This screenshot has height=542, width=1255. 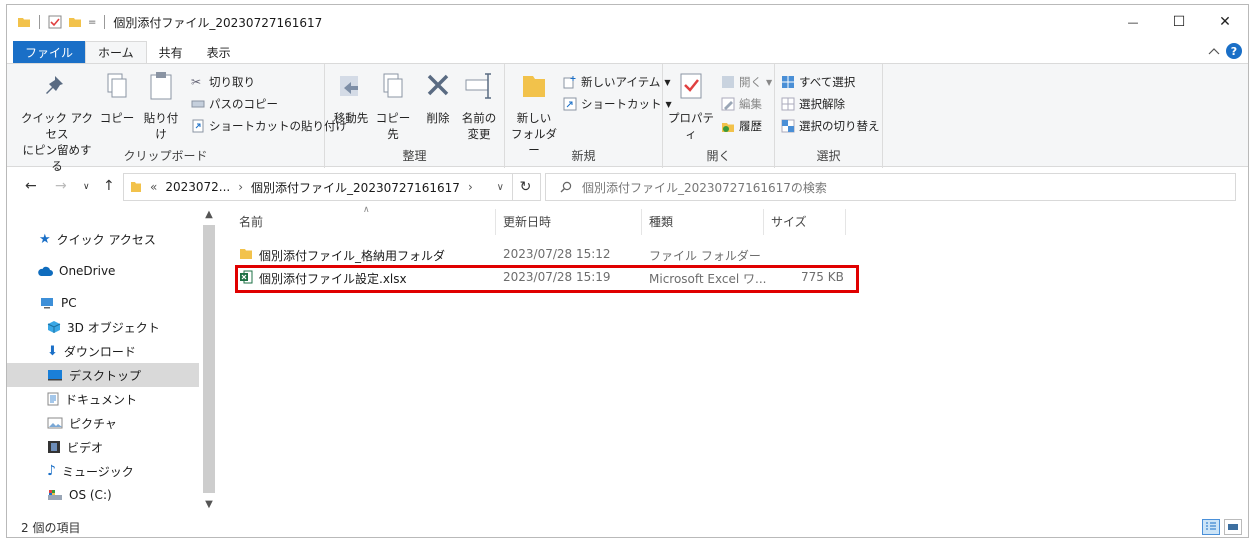 I want to click on nav-scrollbar: ▲ ▼, so click(x=209, y=360).